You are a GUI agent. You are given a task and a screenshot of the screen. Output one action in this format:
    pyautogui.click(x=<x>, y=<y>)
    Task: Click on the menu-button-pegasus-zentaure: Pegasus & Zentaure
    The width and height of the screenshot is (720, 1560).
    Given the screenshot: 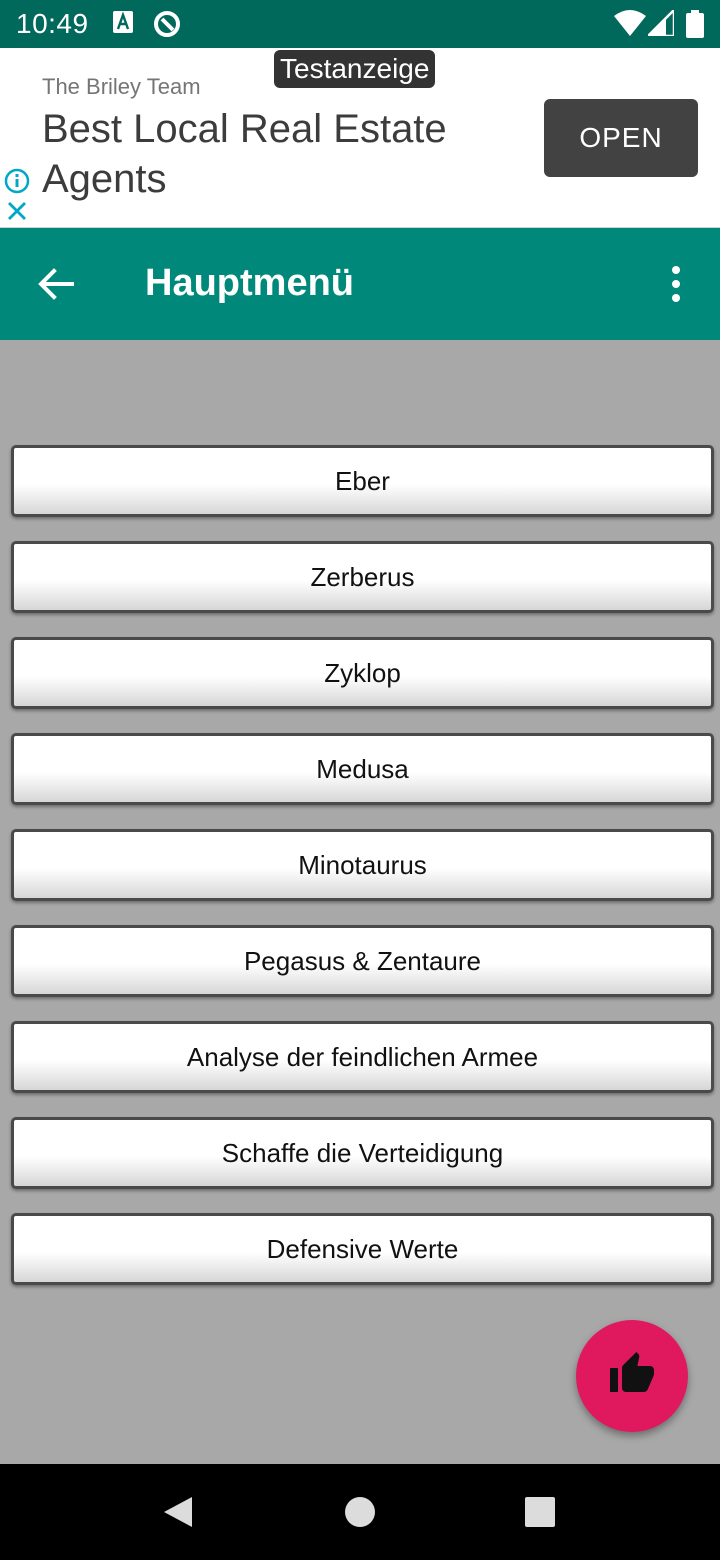 What is the action you would take?
    pyautogui.click(x=362, y=961)
    